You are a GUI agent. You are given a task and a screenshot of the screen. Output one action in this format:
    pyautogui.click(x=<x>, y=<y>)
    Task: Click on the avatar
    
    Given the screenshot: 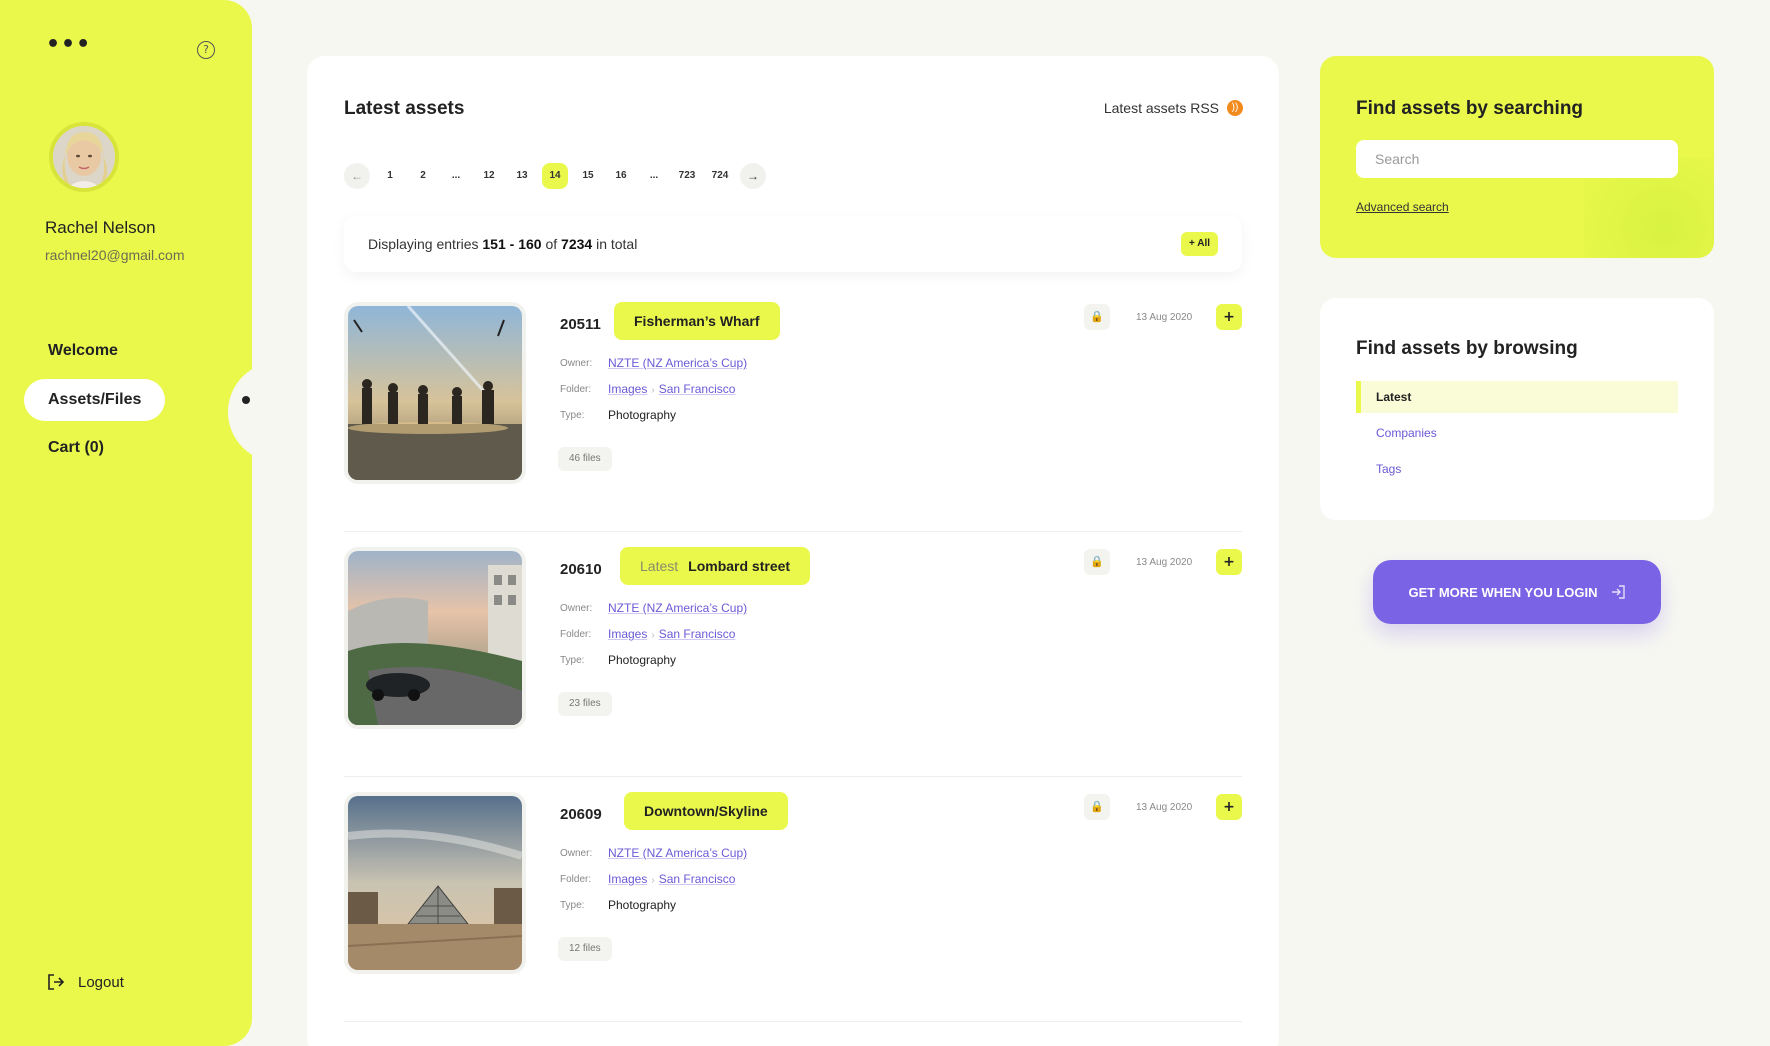 What is the action you would take?
    pyautogui.click(x=84, y=157)
    